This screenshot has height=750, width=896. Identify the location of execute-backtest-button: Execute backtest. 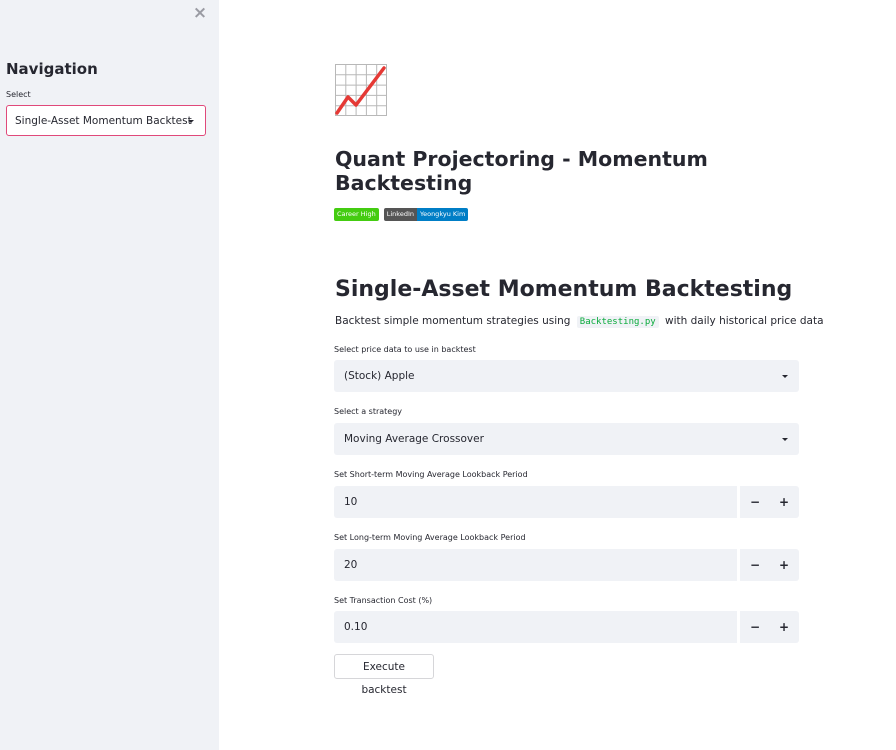
(384, 675).